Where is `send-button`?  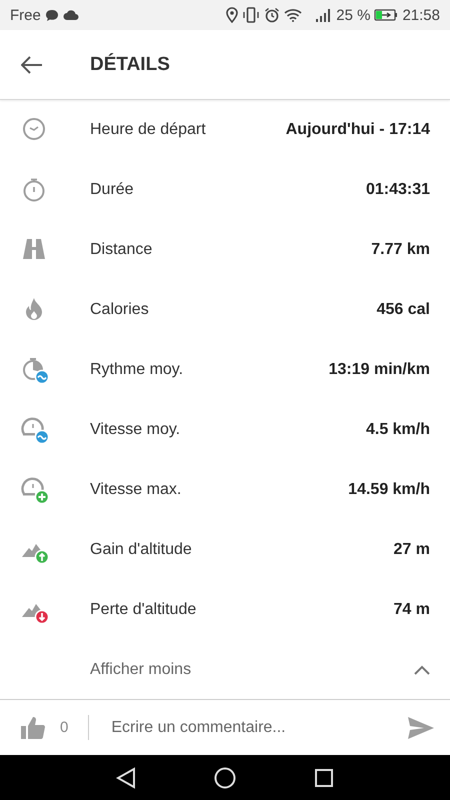
send-button is located at coordinates (421, 728).